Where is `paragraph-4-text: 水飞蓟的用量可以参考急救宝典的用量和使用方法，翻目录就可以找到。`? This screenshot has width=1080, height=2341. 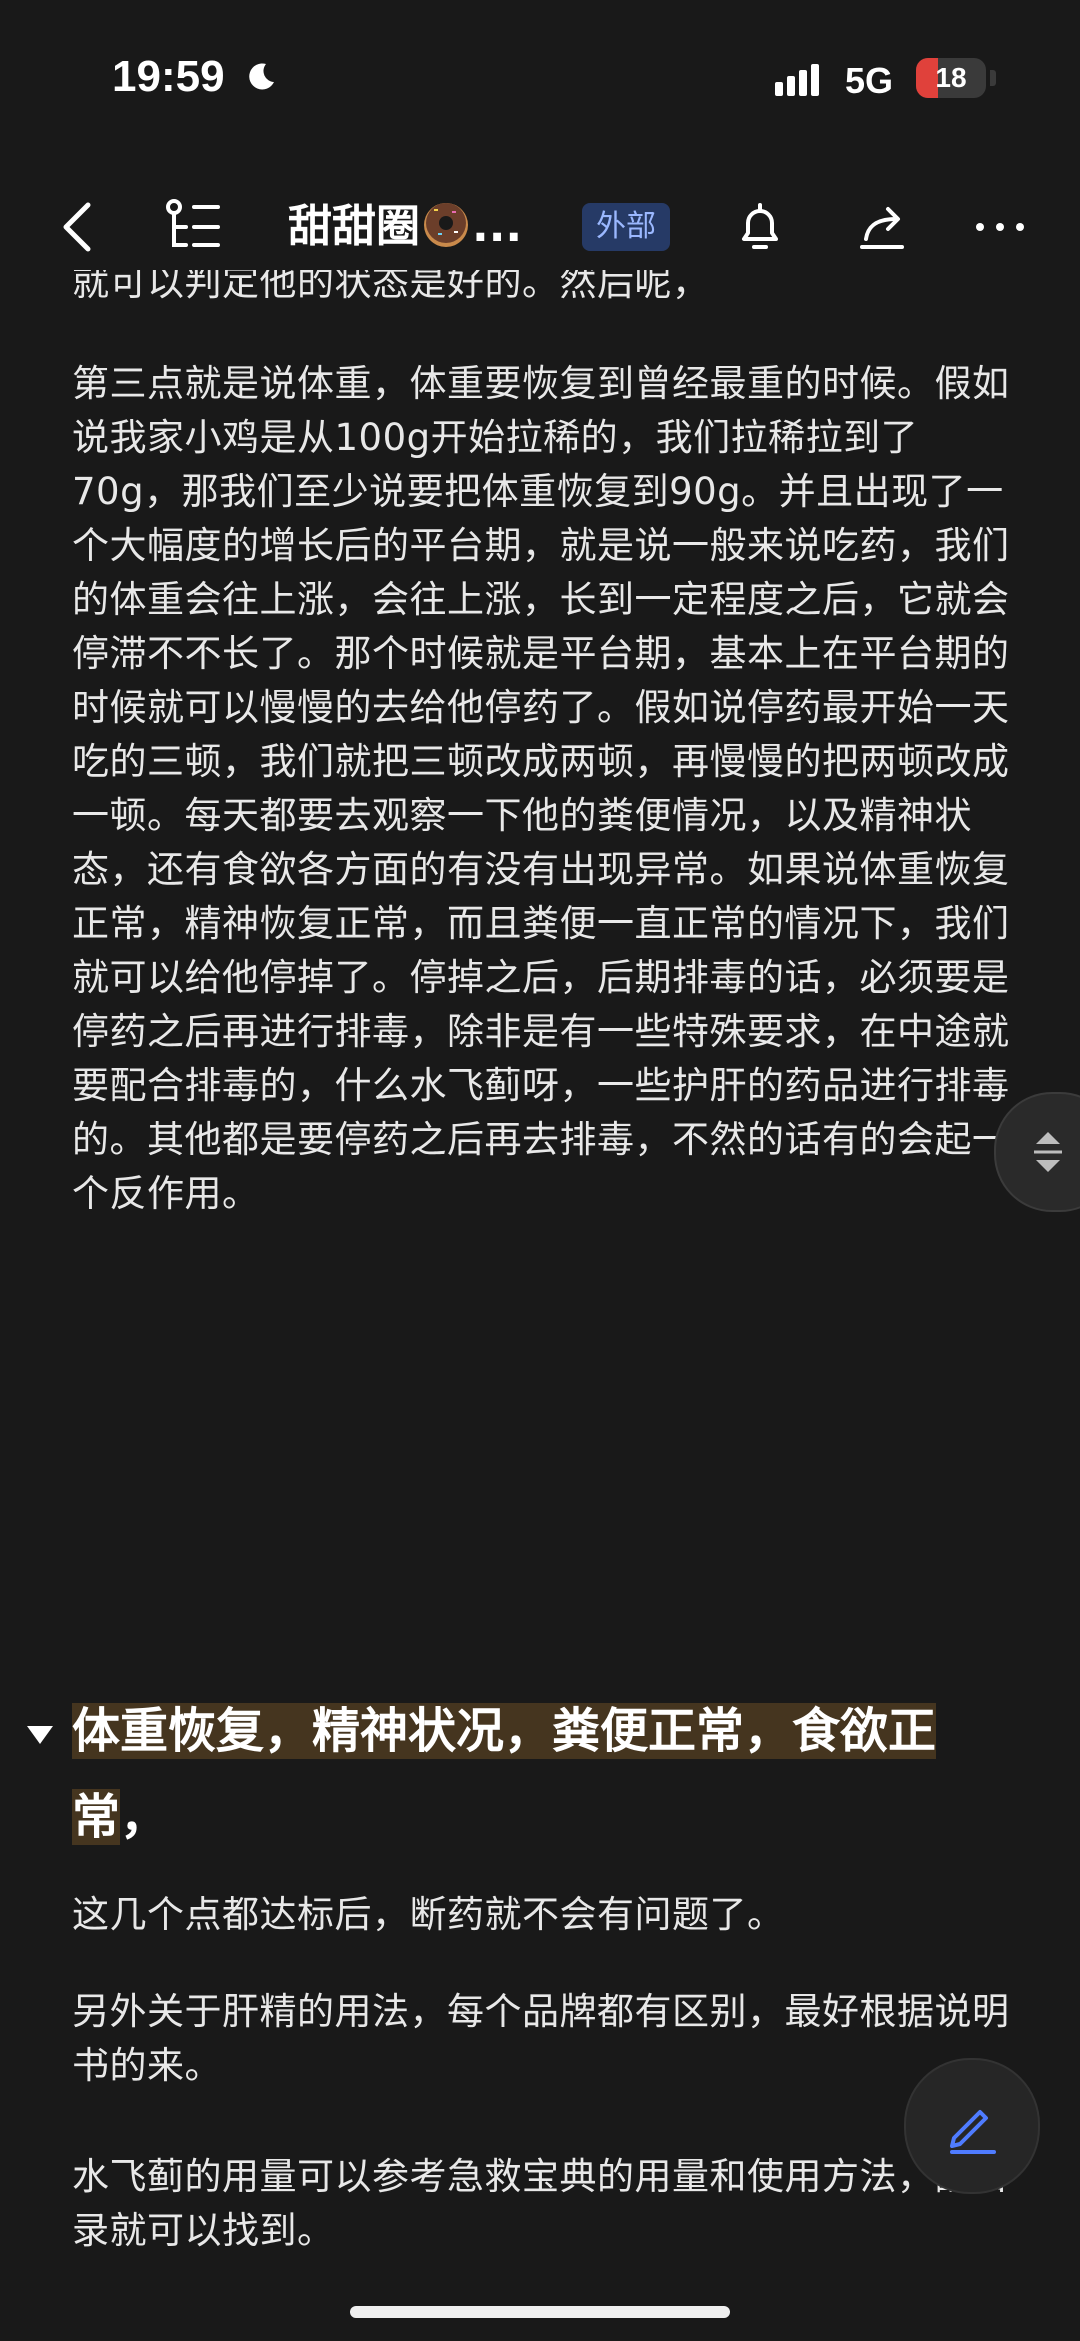
paragraph-4-text: 水飞蓟的用量可以参考急救宝典的用量和使用方法，翻目录就可以找到。 is located at coordinates (541, 2203).